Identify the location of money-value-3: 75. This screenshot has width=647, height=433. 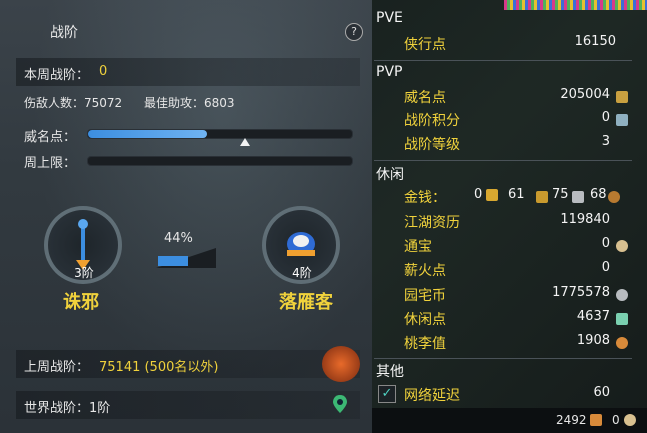
(560, 194).